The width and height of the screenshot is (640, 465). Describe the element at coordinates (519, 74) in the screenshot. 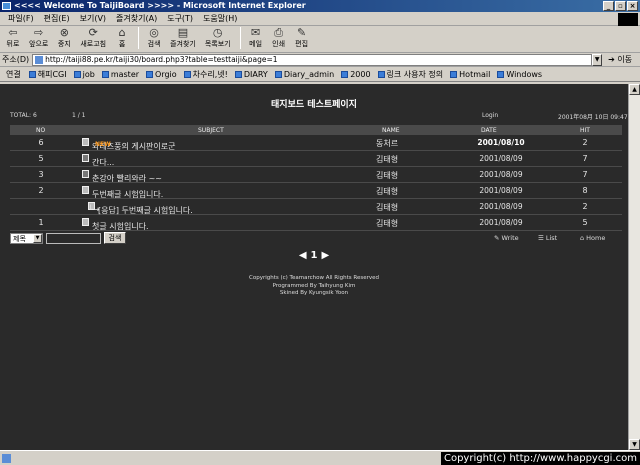

I see `link-item: Windows` at that location.